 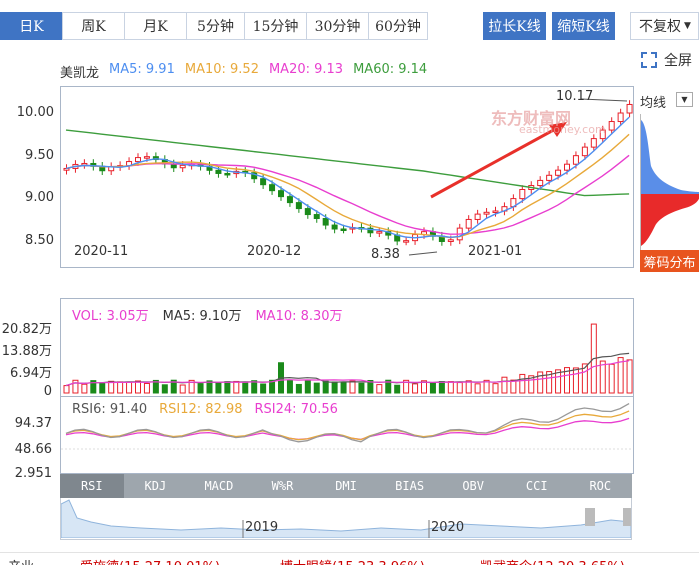 I want to click on fullscreen-label: 全屏, so click(x=678, y=61).